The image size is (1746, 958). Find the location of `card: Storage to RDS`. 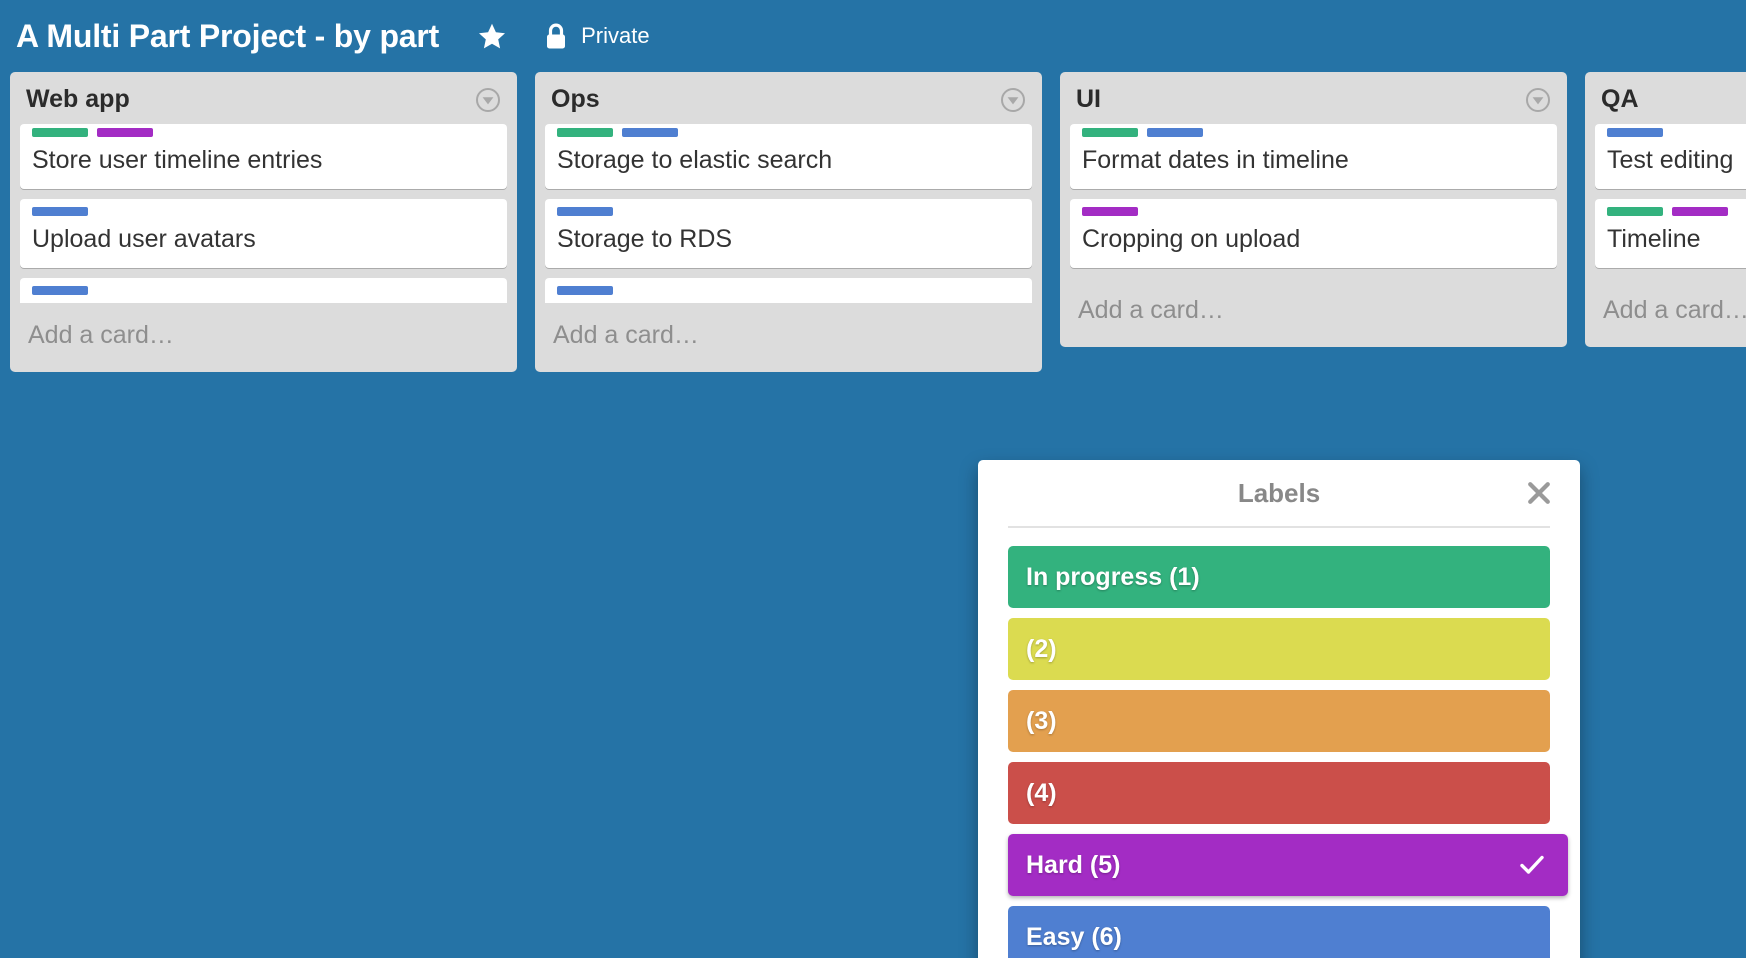

card: Storage to RDS is located at coordinates (788, 233).